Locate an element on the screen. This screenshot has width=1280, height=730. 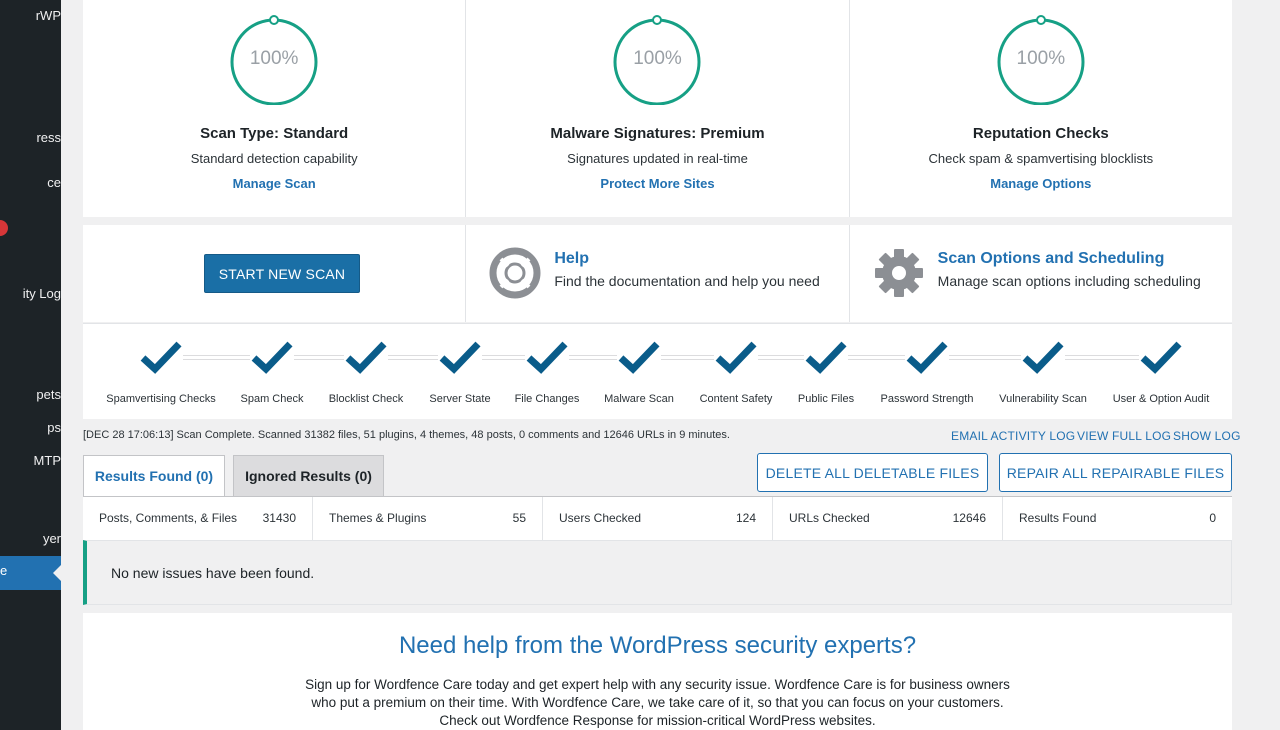
scan-stage: User & Option Audit is located at coordinates (1161, 372).